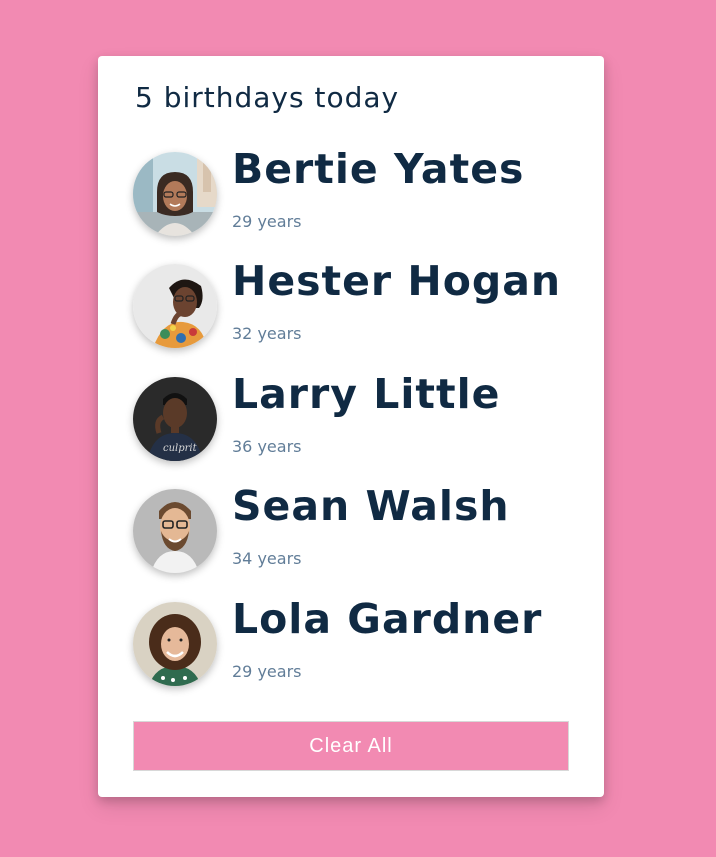 The image size is (716, 857). Describe the element at coordinates (267, 446) in the screenshot. I see `person-age: 36 years` at that location.